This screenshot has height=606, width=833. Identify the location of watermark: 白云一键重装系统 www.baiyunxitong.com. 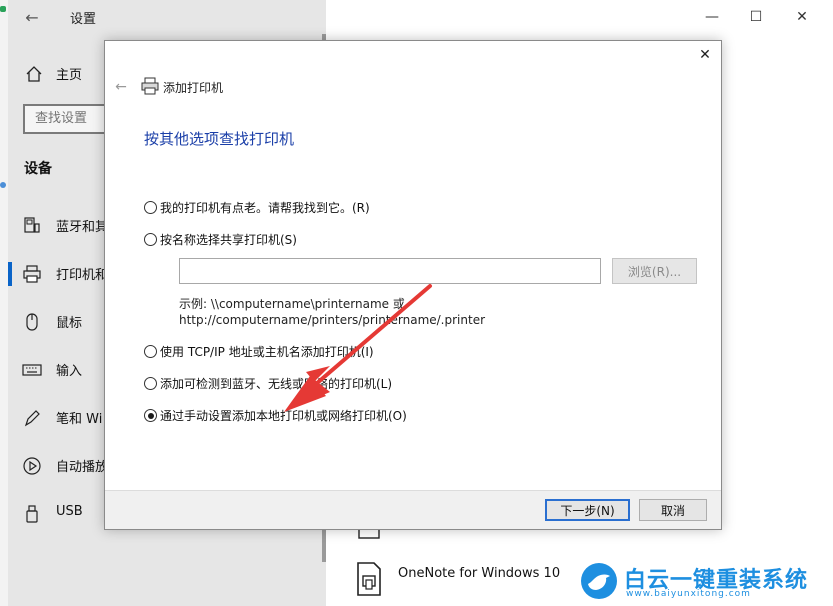
(705, 582).